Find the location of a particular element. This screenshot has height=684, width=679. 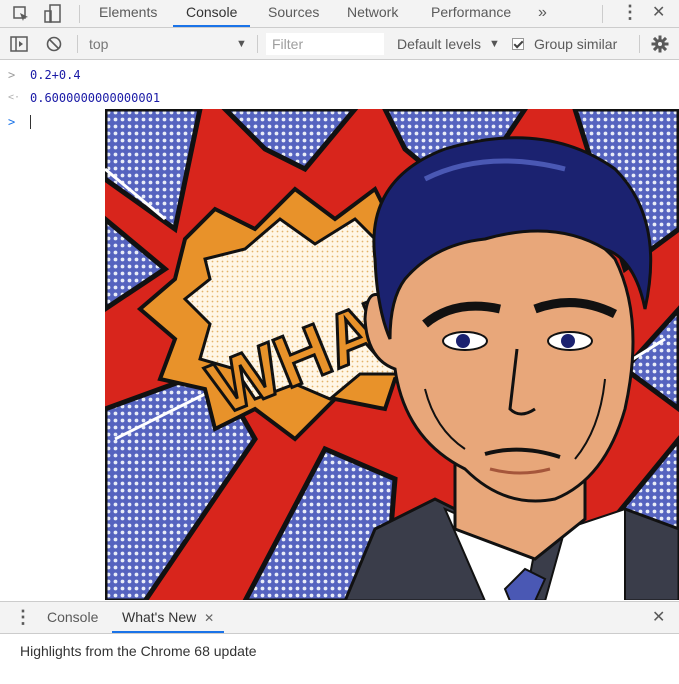

log-levels-dropdown: Default levels is located at coordinates (439, 44).